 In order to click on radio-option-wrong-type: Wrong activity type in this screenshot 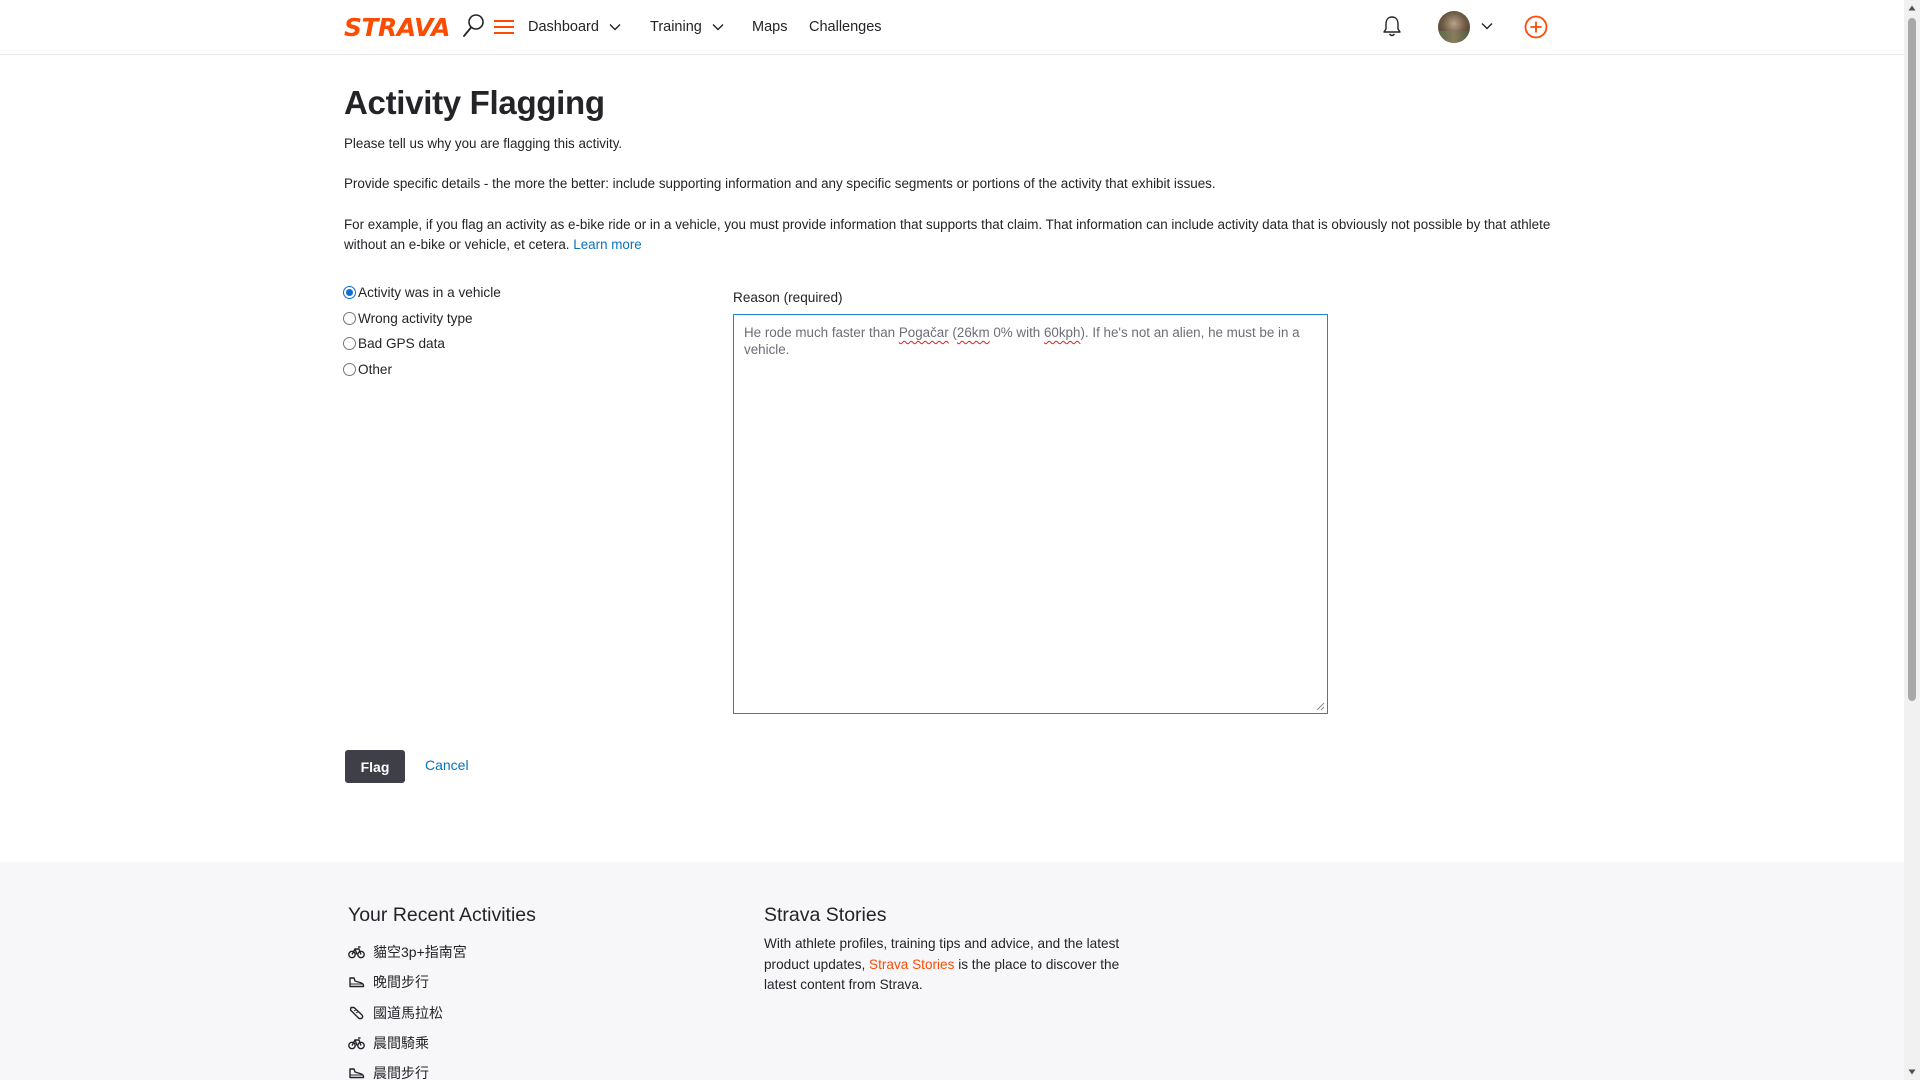, I will do `click(422, 319)`.